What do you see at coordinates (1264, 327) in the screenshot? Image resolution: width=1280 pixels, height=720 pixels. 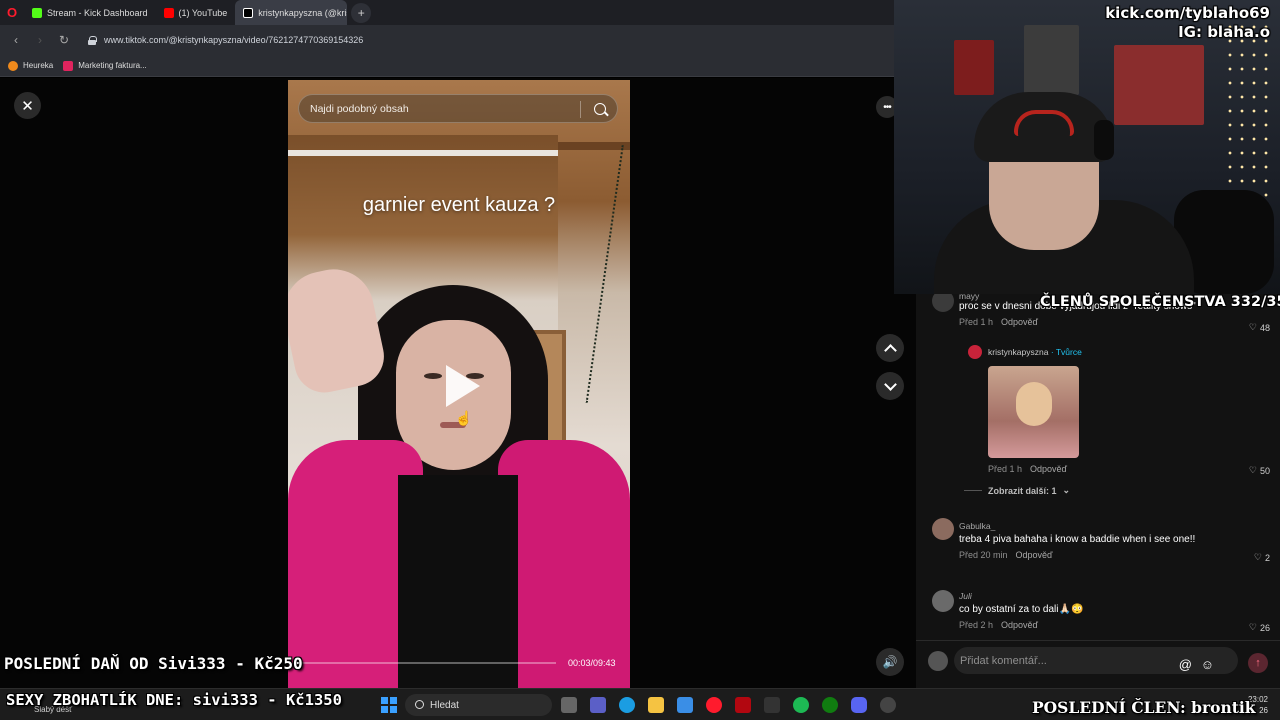 I see `like-count: 48` at bounding box center [1264, 327].